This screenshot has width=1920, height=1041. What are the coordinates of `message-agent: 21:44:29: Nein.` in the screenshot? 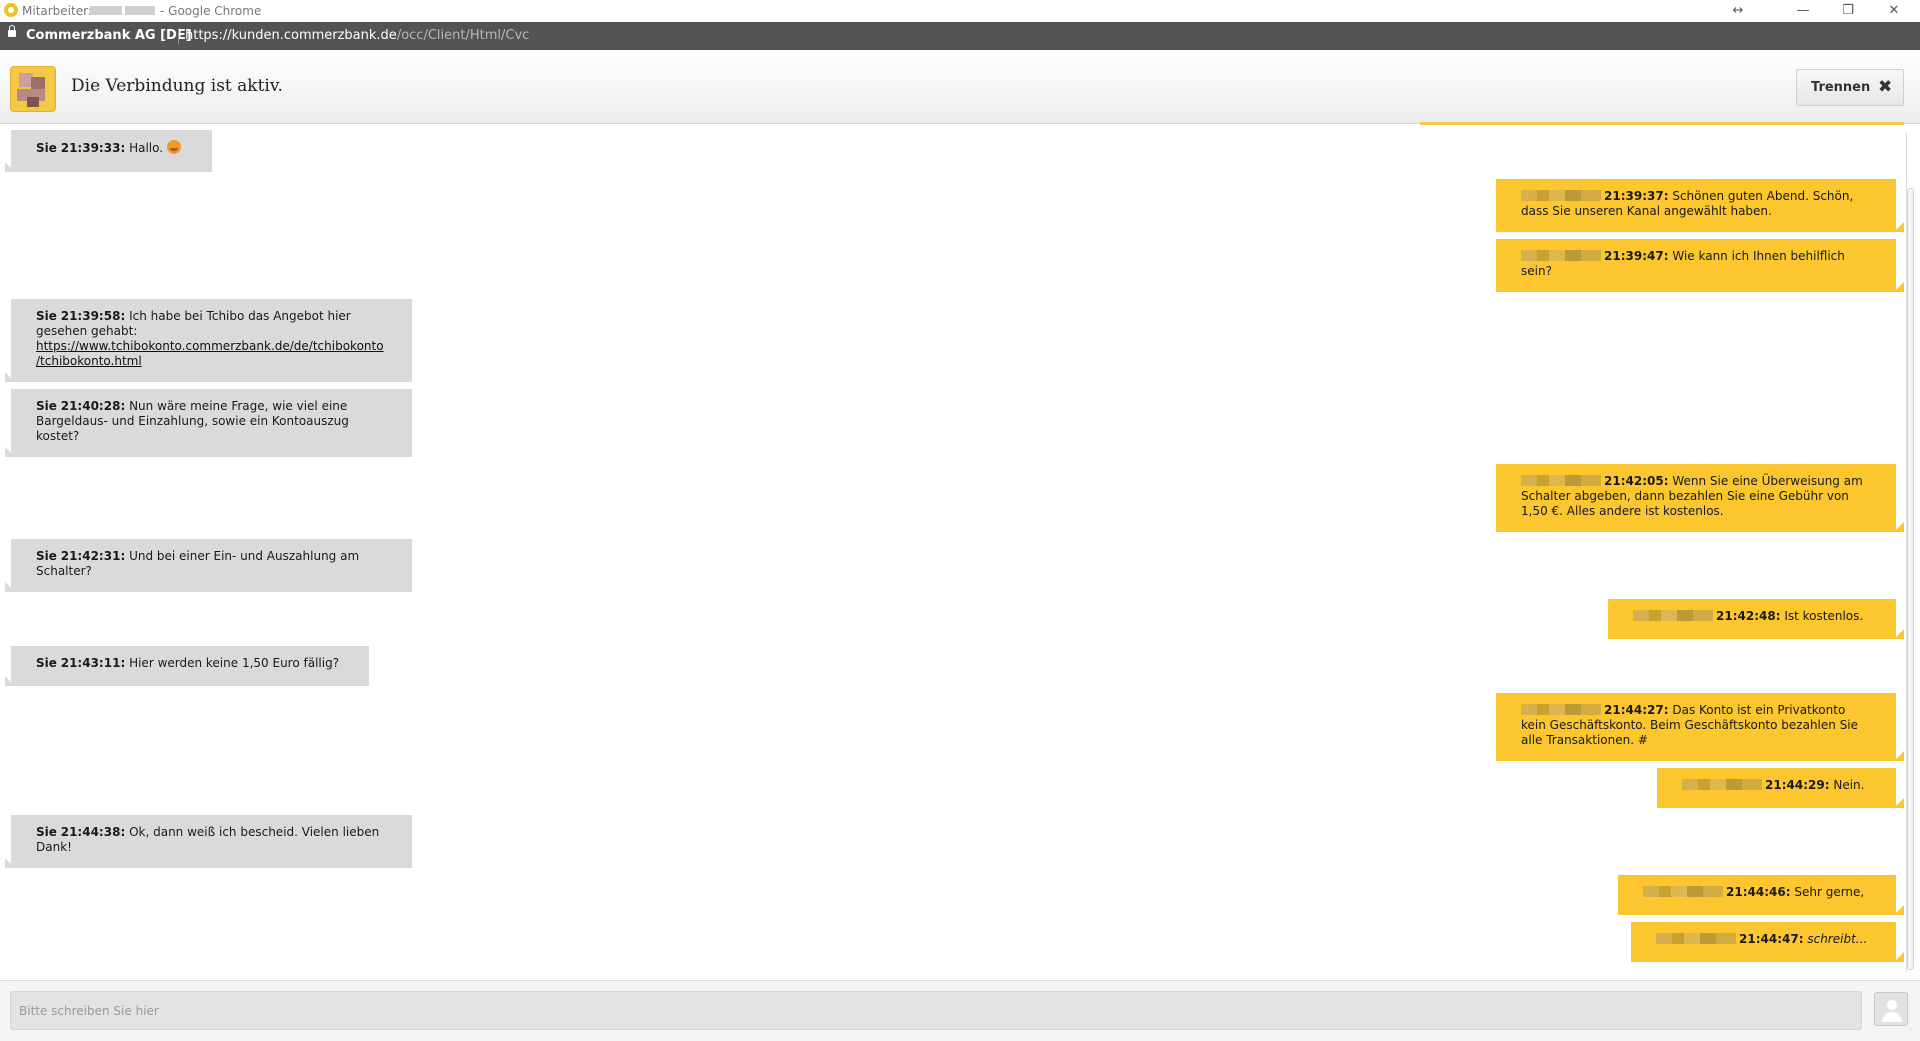 It's located at (1780, 788).